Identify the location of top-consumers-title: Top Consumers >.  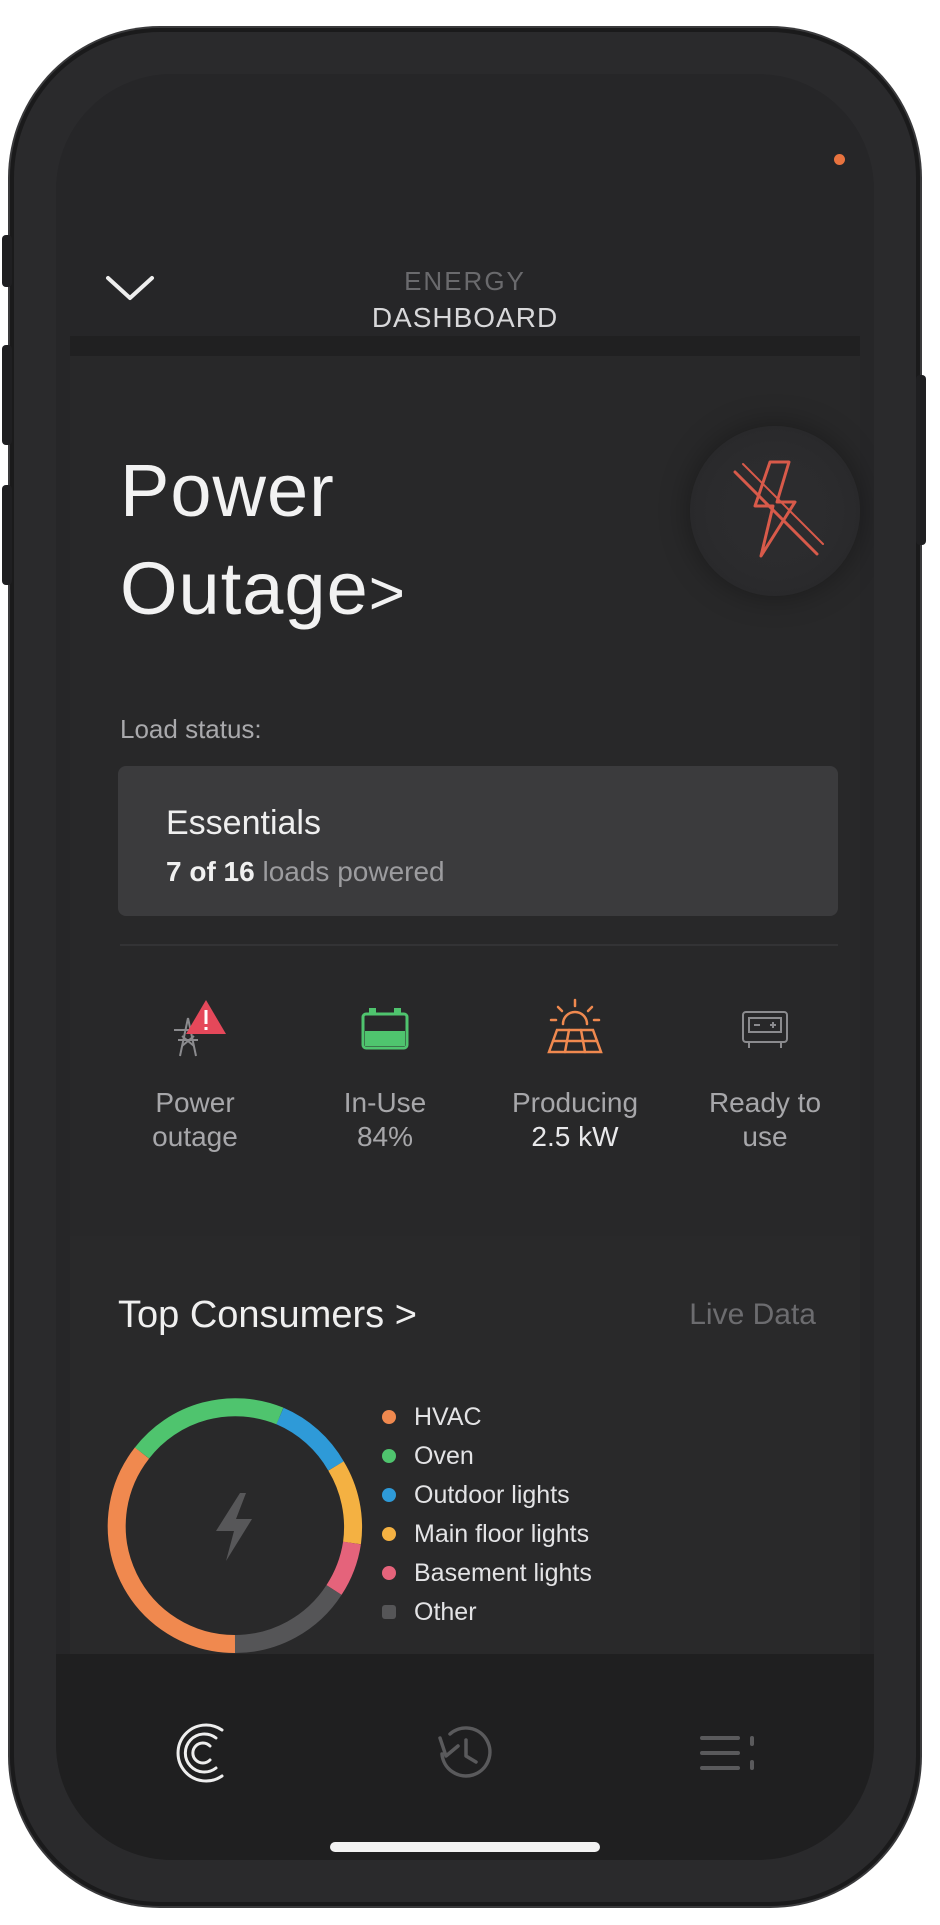
(267, 1315).